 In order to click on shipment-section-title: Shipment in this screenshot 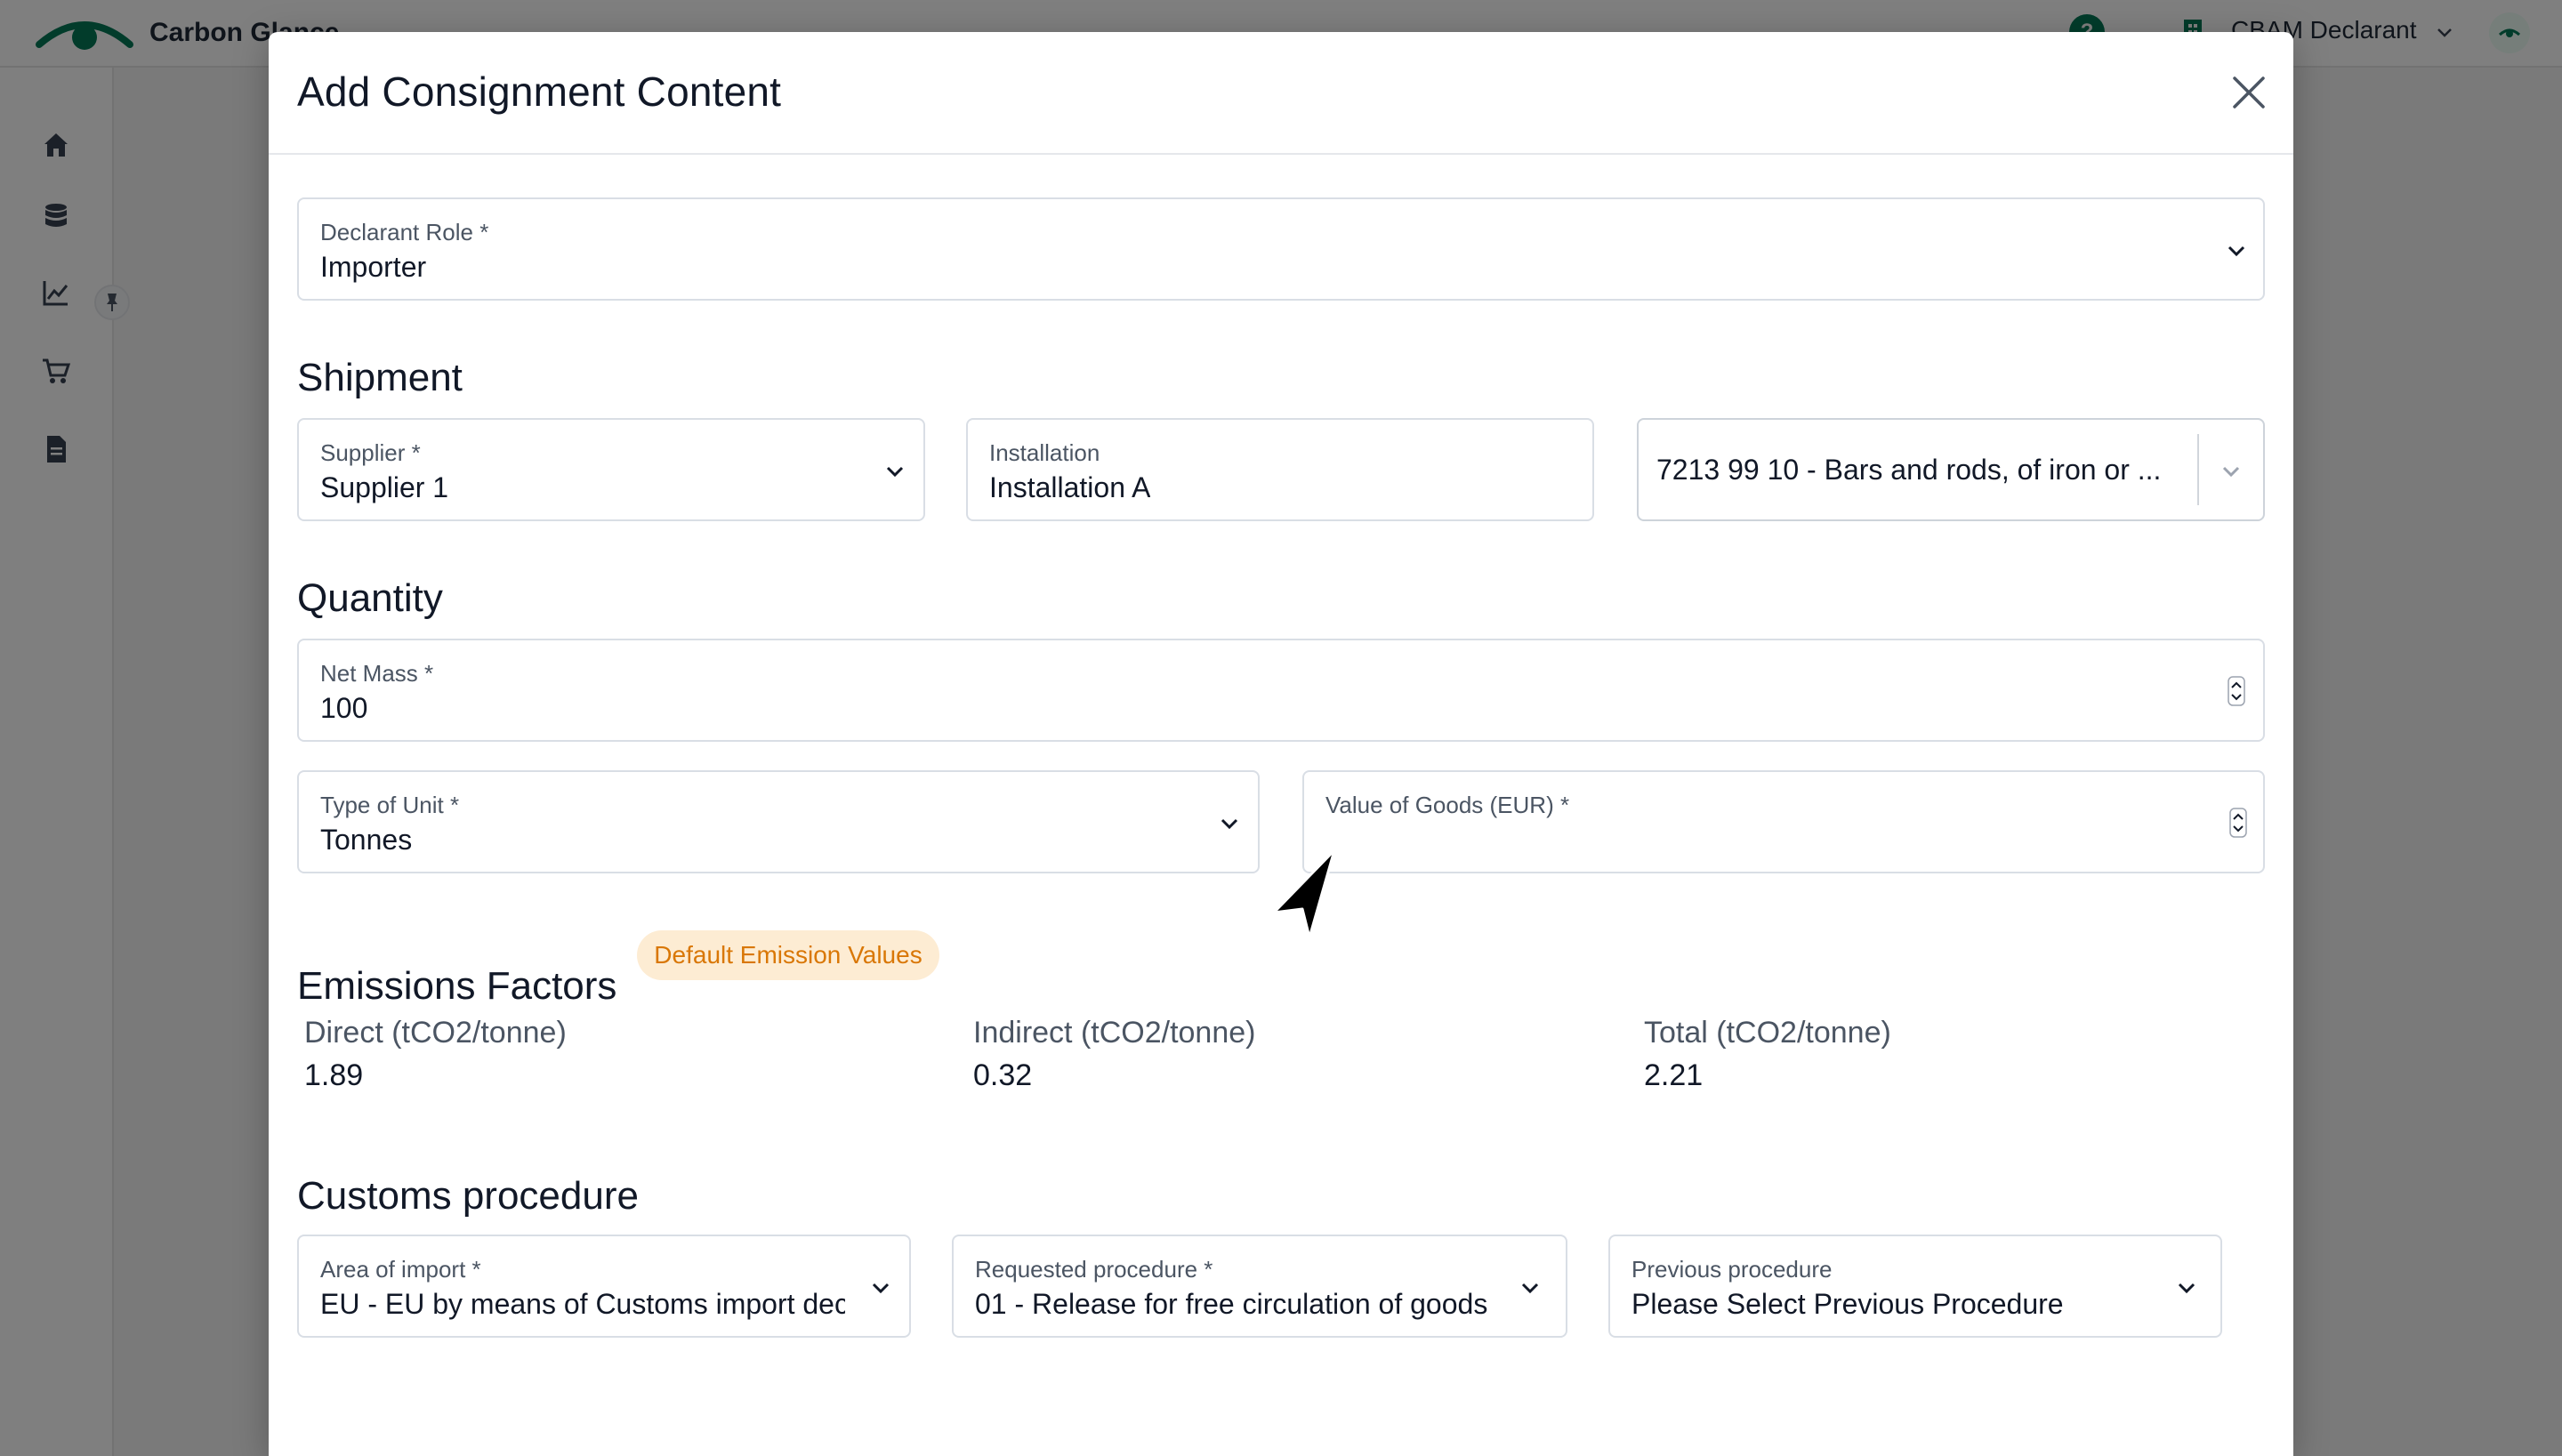, I will do `click(380, 377)`.